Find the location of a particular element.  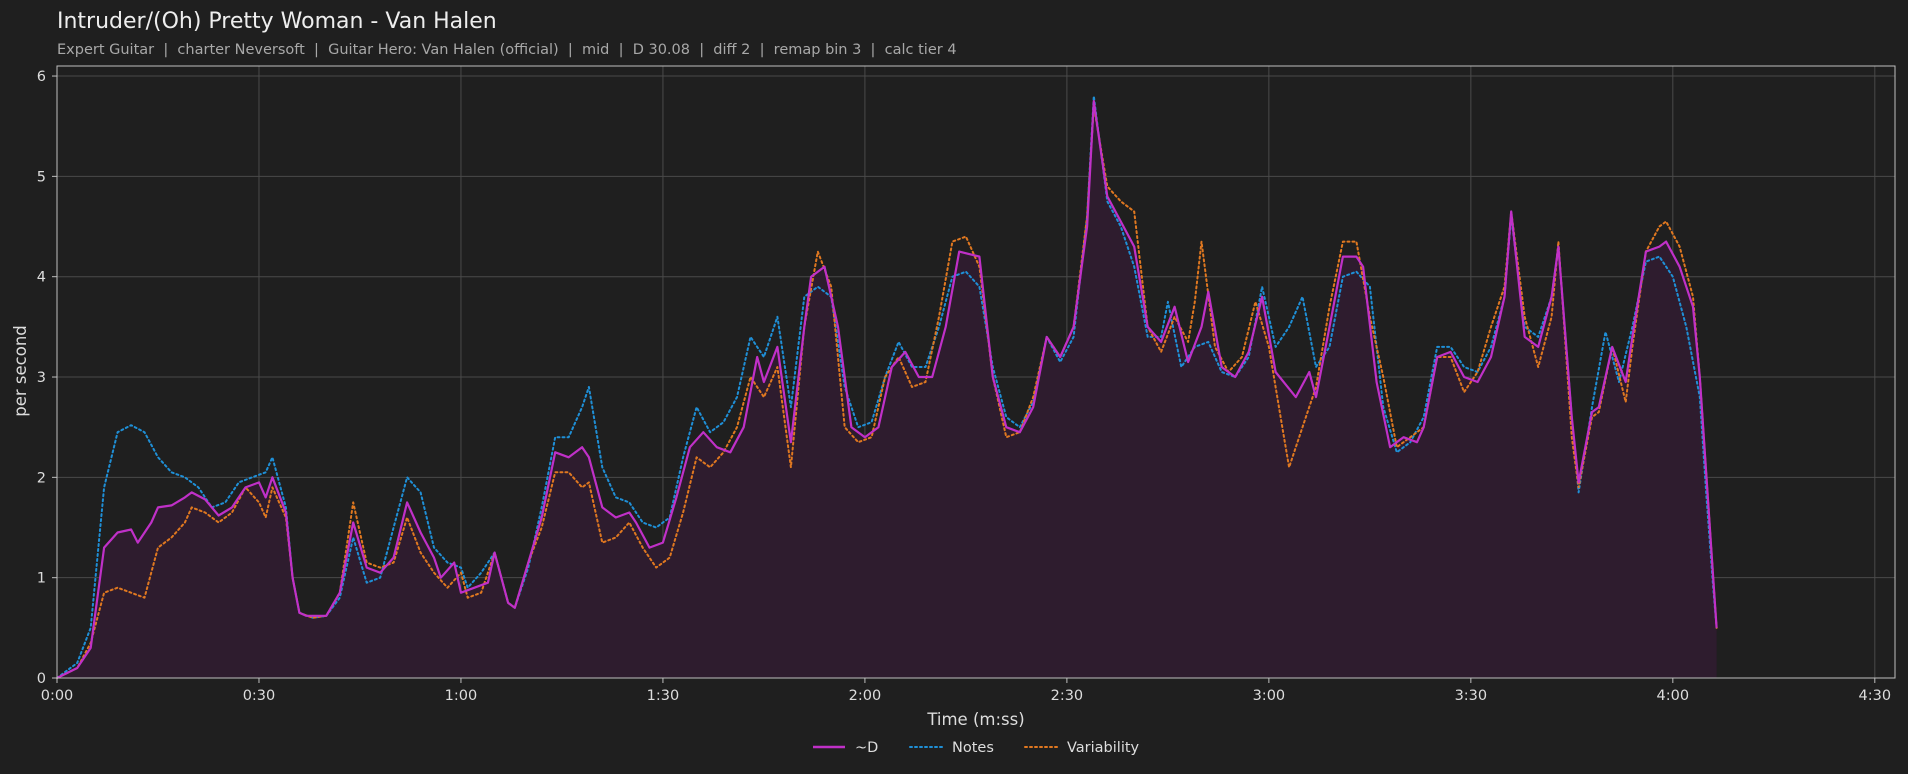

x-tick-label: 1:00 is located at coordinates (461, 696).